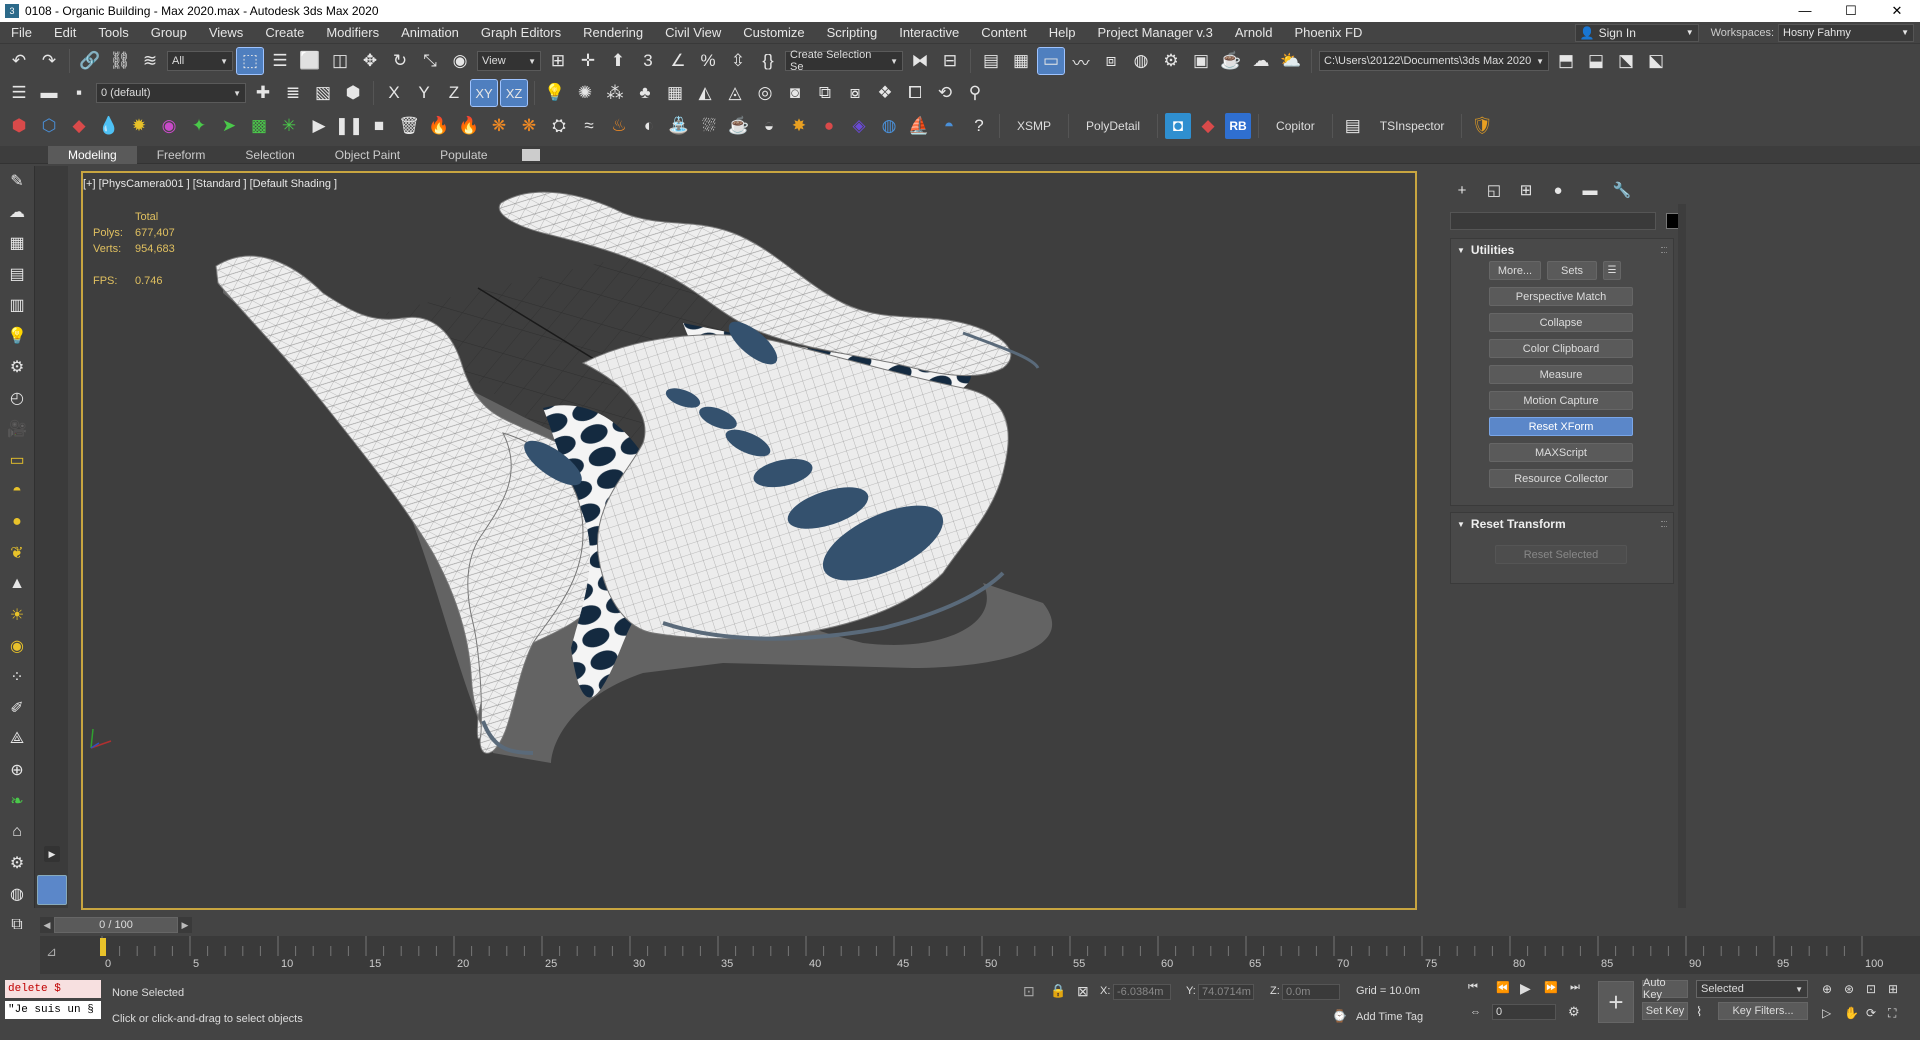 This screenshot has height=1040, width=1920. Describe the element at coordinates (19, 61) in the screenshot. I see `undo-icon: ↶` at that location.